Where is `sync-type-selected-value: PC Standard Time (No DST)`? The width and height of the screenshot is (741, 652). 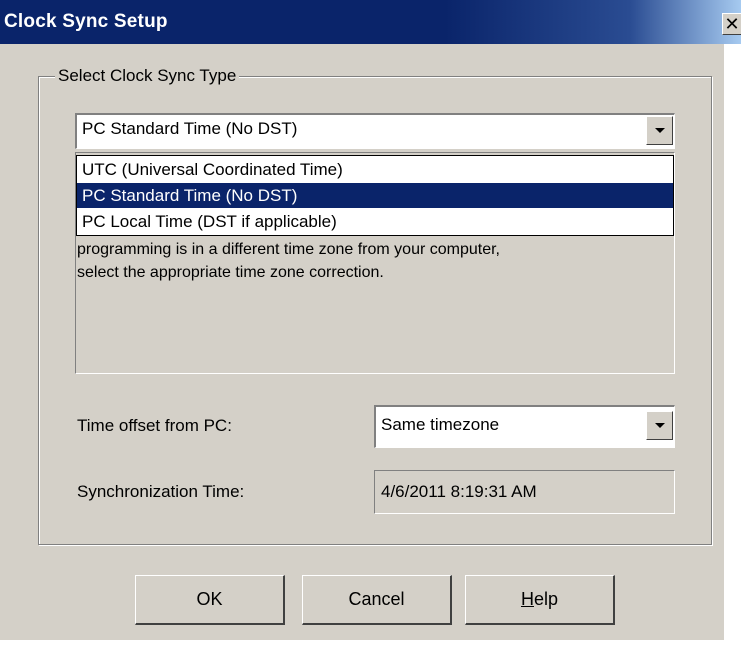 sync-type-selected-value: PC Standard Time (No DST) is located at coordinates (190, 128).